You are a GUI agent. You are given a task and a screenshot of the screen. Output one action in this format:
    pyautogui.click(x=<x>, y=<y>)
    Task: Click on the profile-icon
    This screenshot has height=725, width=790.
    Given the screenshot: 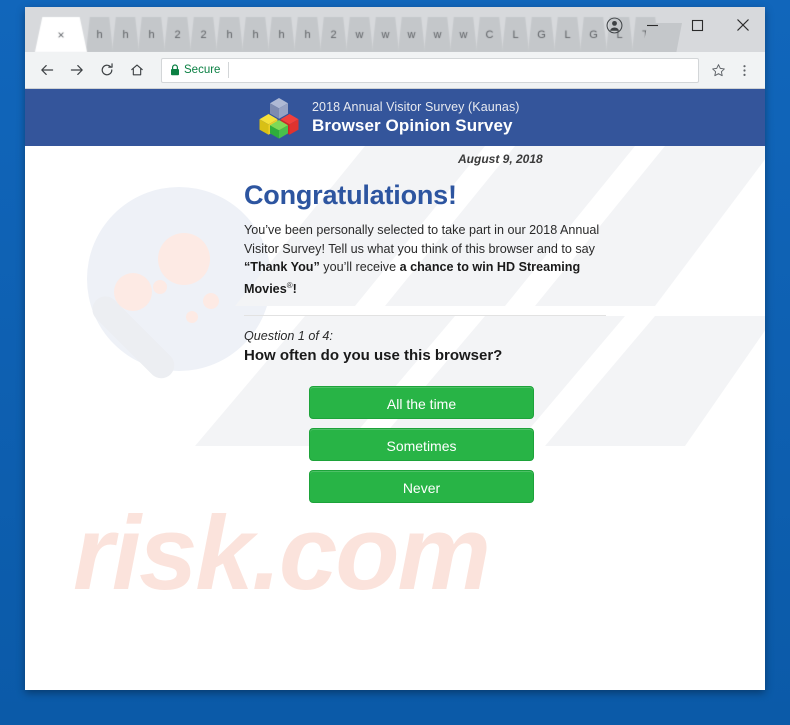 What is the action you would take?
    pyautogui.click(x=614, y=25)
    